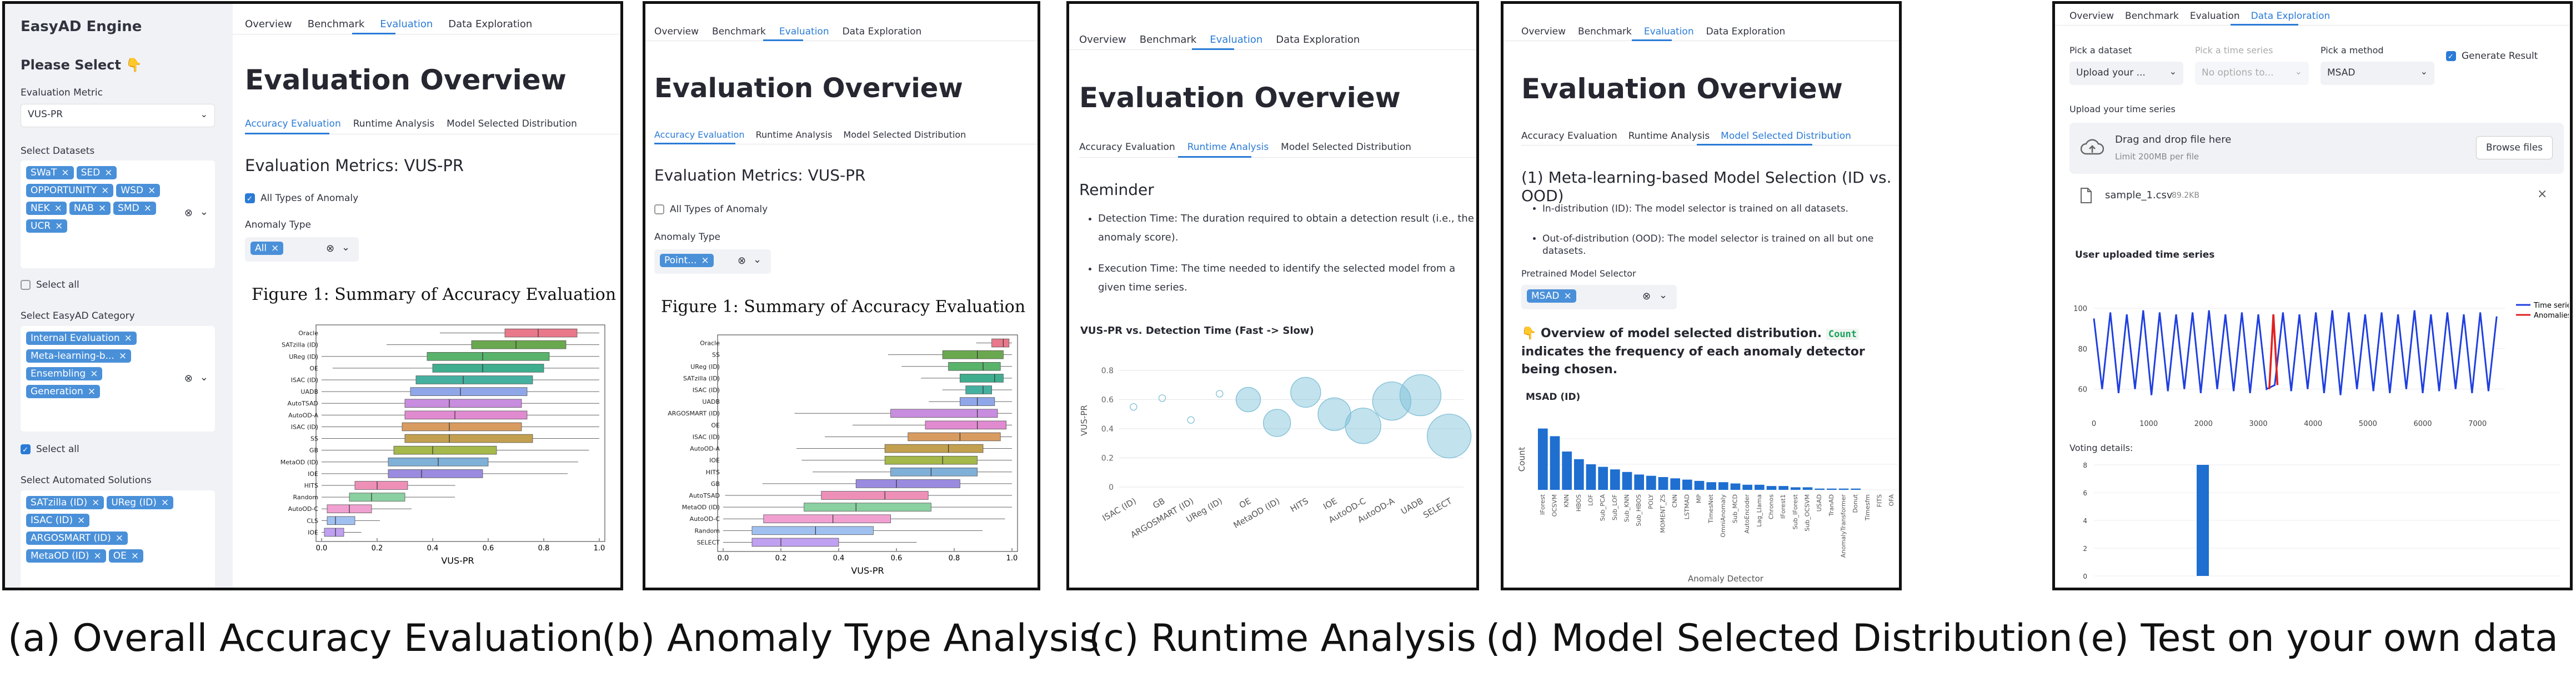 The width and height of the screenshot is (2576, 687). I want to click on time-series-select: No options to... ⌄, so click(2252, 73).